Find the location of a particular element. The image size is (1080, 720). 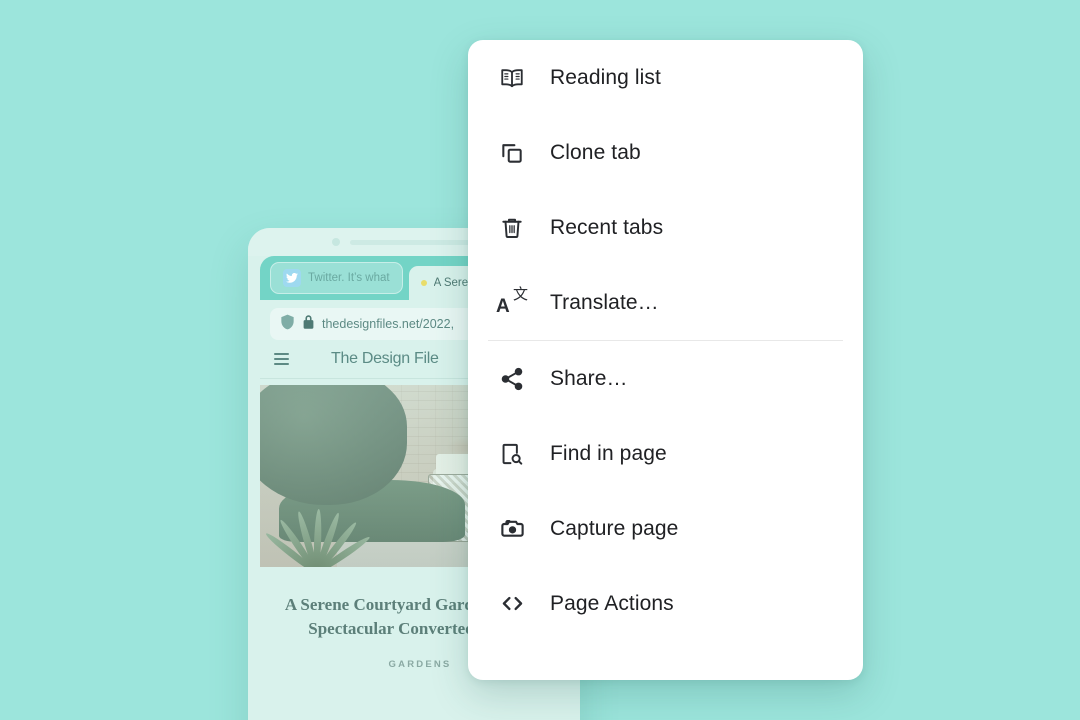

browser-tab-label: Twitter. It’s what is located at coordinates (349, 278).